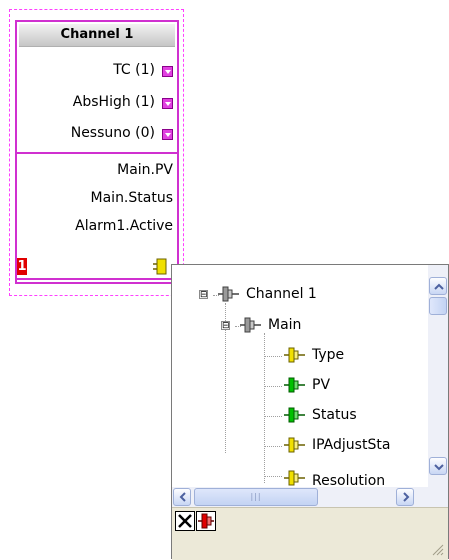  I want to click on scroll-up-button, so click(438, 286).